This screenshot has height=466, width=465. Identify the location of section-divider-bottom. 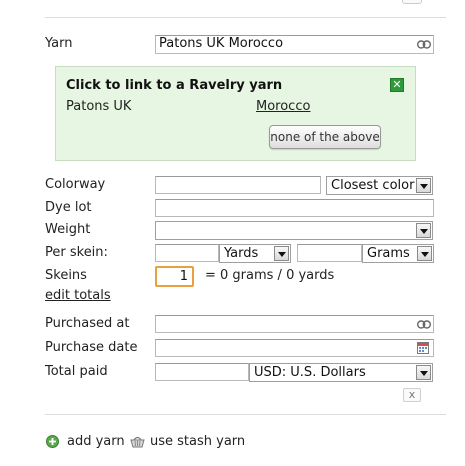
(245, 414).